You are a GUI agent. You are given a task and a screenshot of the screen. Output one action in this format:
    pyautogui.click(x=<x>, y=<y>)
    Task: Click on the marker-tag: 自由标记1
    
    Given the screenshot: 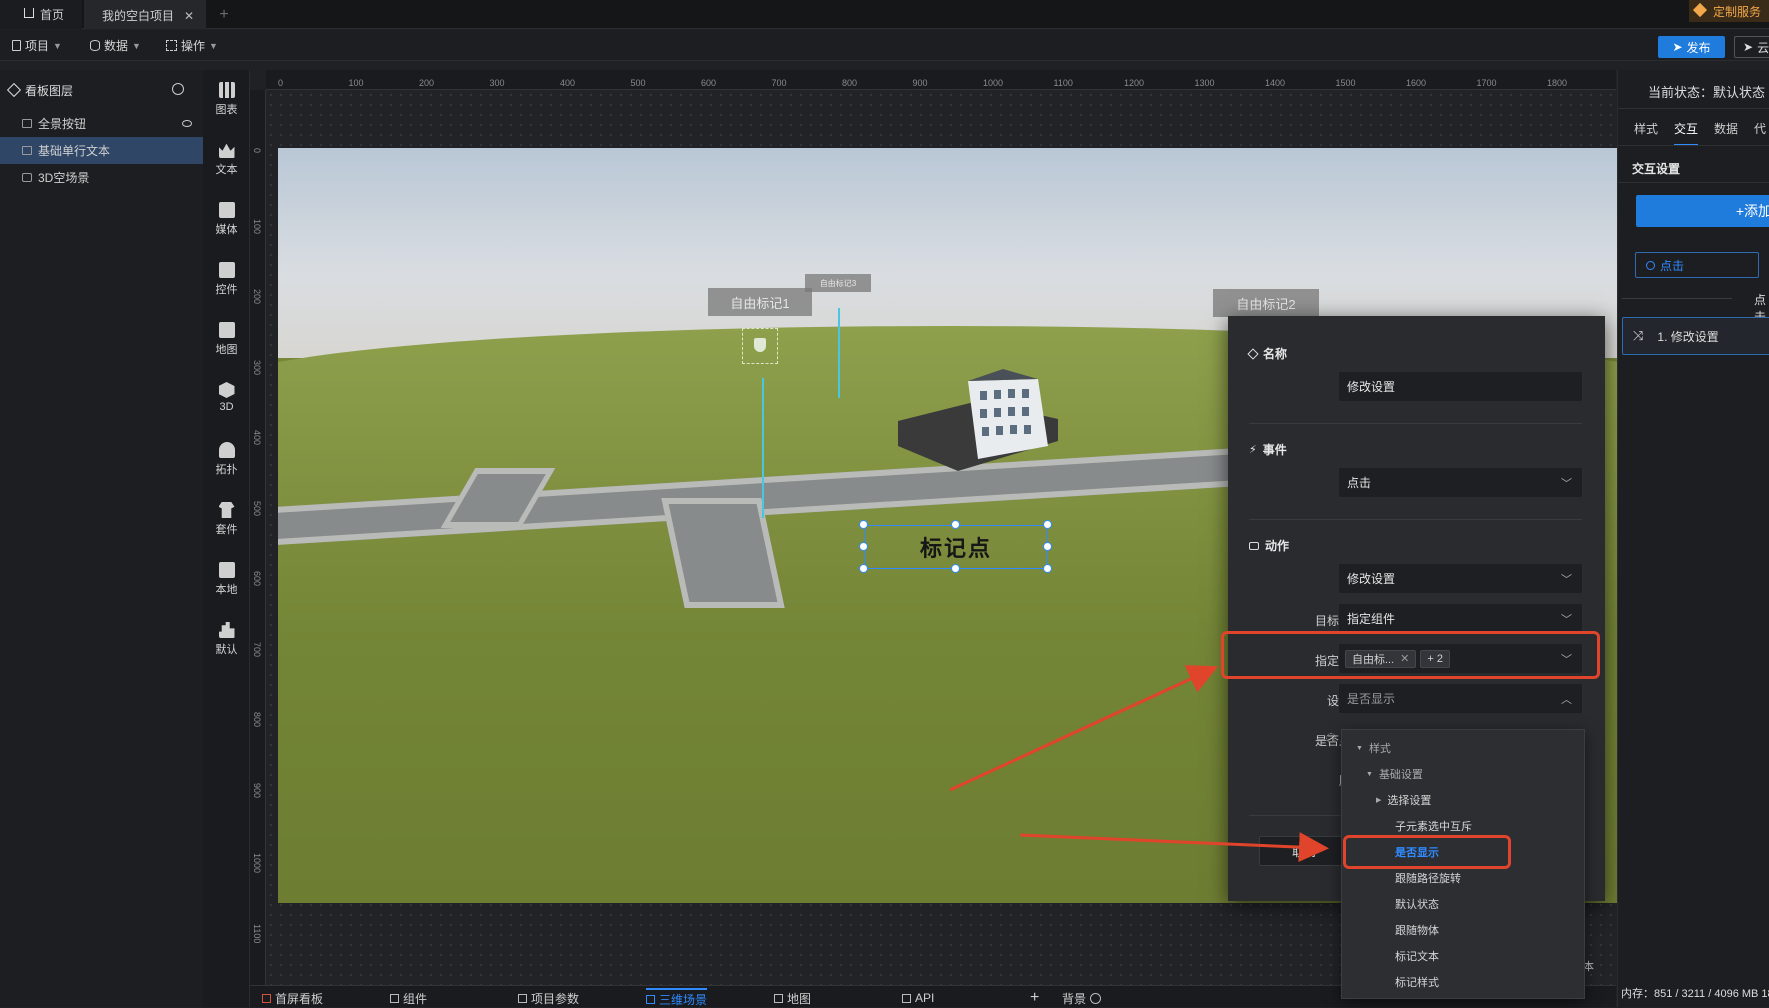 What is the action you would take?
    pyautogui.click(x=760, y=302)
    